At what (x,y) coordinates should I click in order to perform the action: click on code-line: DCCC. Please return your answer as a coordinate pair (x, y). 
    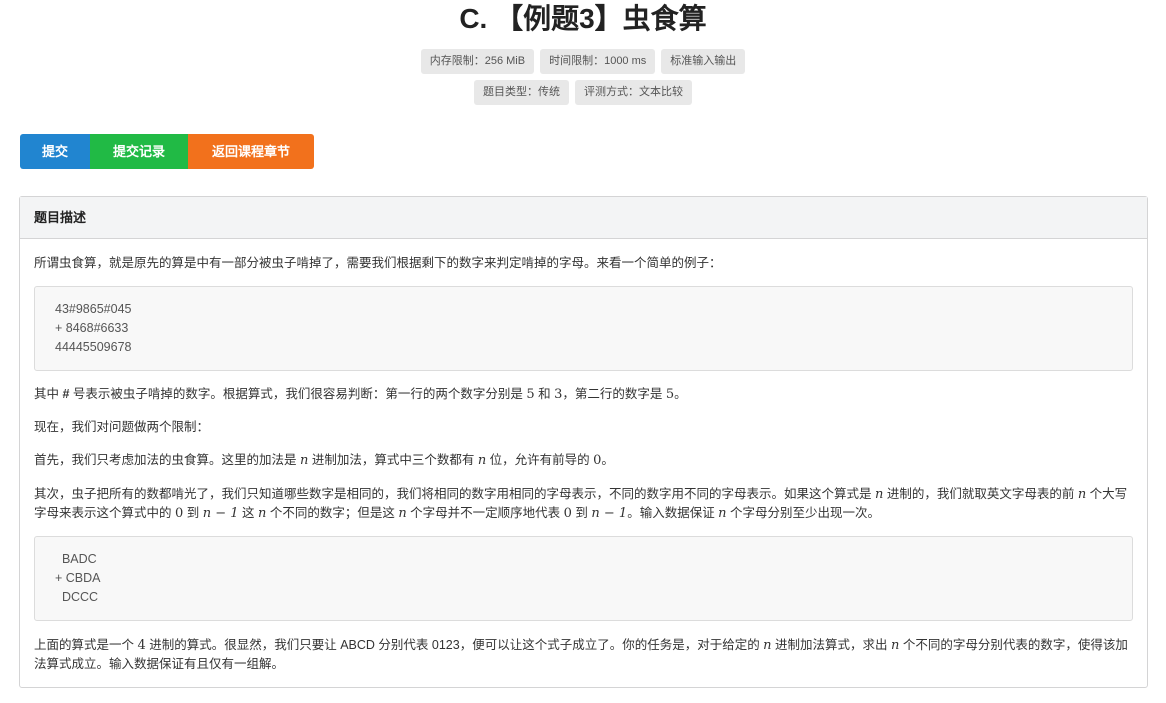
    Looking at the image, I should click on (77, 597).